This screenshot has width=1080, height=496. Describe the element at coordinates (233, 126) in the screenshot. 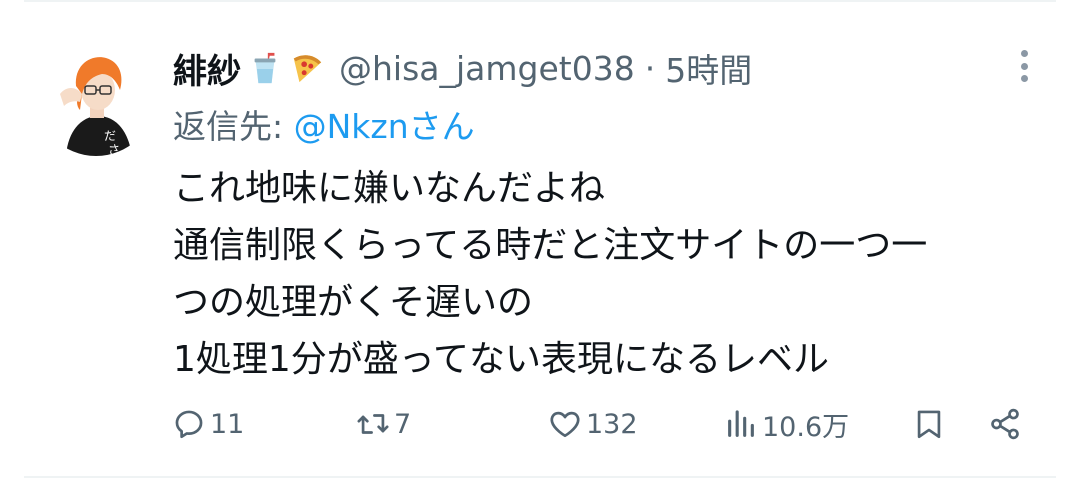

I see `reply-prefix: 返信先:` at that location.